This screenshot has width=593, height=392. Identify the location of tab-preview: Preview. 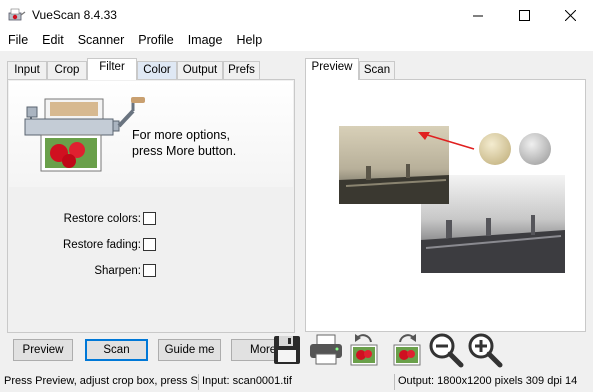
(332, 69).